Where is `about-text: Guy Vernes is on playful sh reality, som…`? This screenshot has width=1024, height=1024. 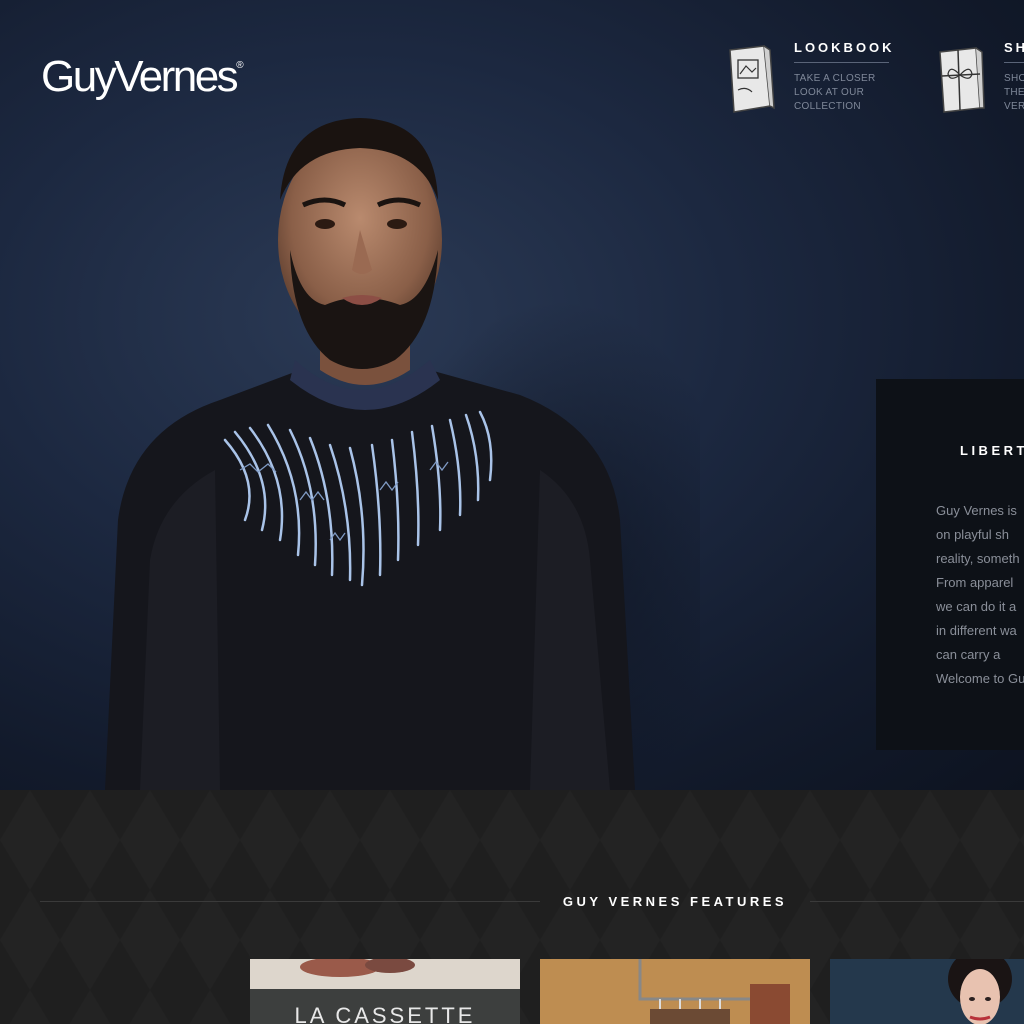 about-text: Guy Vernes is on playful sh reality, som… is located at coordinates (980, 594).